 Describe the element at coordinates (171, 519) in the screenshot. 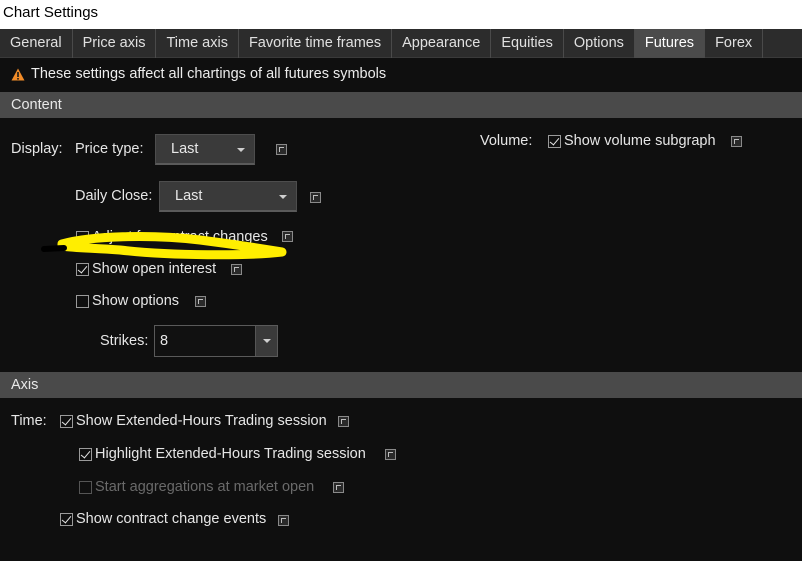

I see `contract-events-label: Show contract change events` at that location.